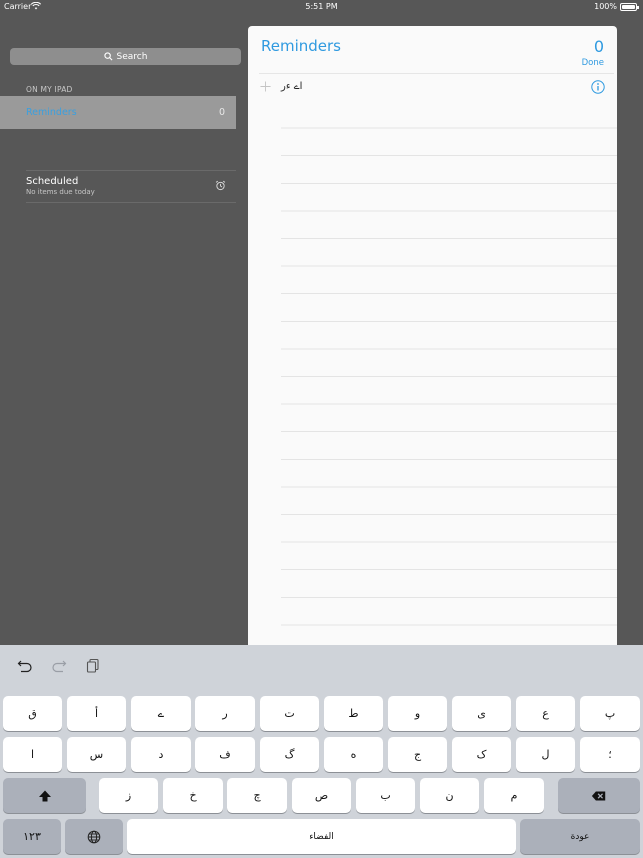  Describe the element at coordinates (32, 713) in the screenshot. I see `key: ق` at that location.